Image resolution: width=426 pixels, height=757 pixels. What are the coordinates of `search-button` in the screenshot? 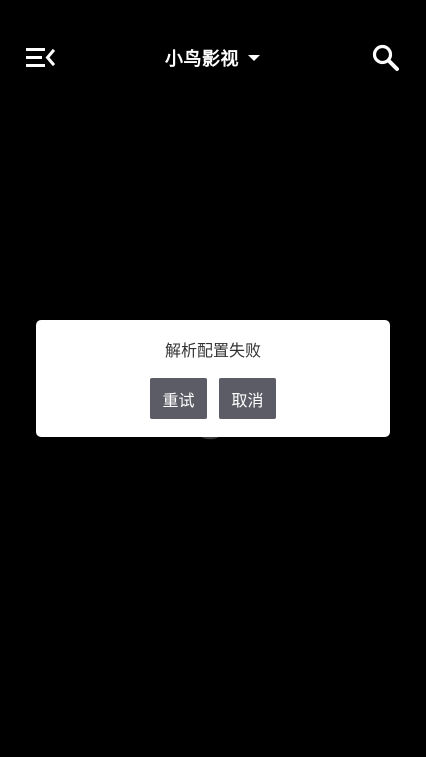 It's located at (386, 58).